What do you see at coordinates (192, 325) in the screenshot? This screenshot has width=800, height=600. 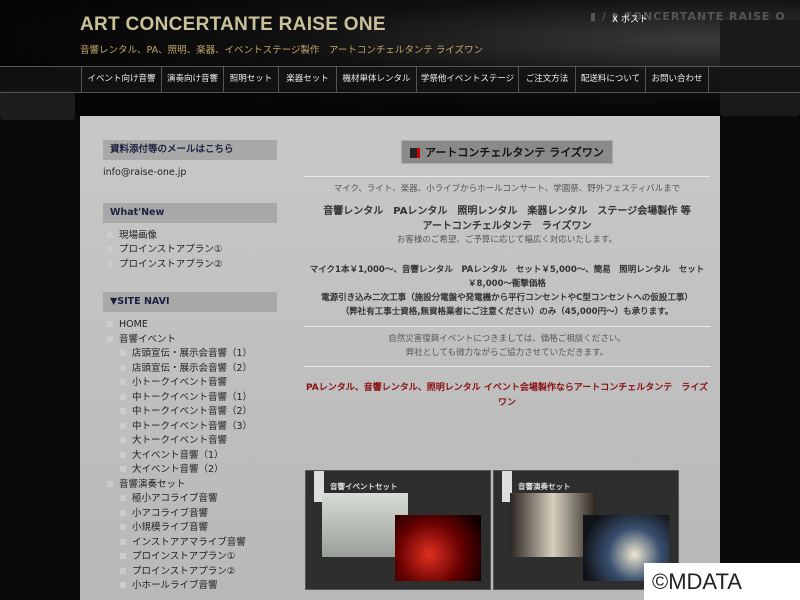 I see `nav-link-home: HOME` at bounding box center [192, 325].